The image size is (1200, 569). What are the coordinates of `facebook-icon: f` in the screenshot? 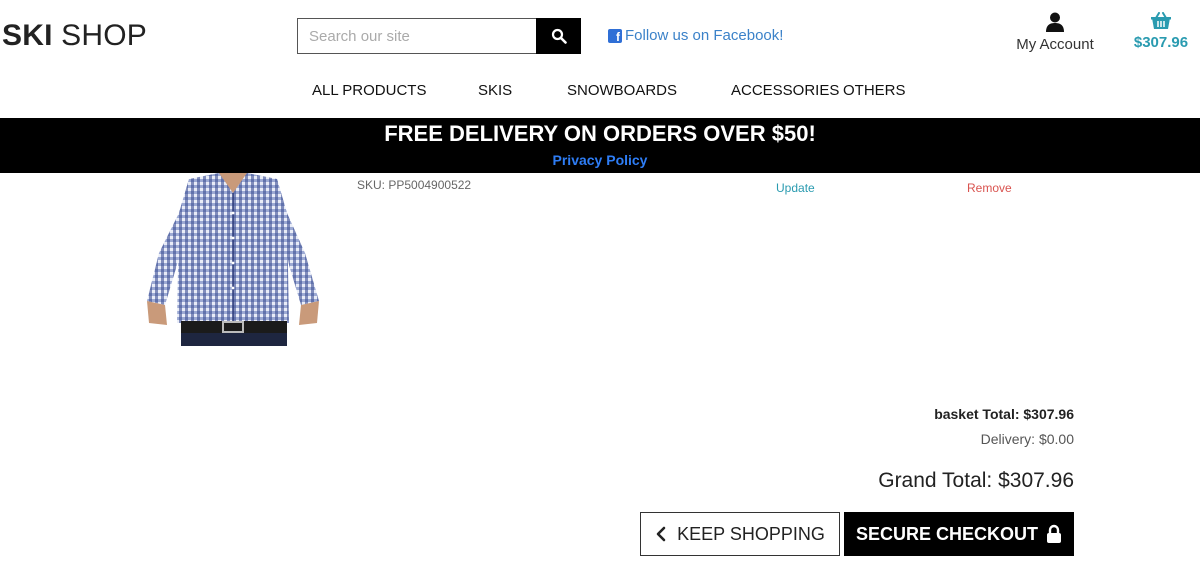 It's located at (615, 35).